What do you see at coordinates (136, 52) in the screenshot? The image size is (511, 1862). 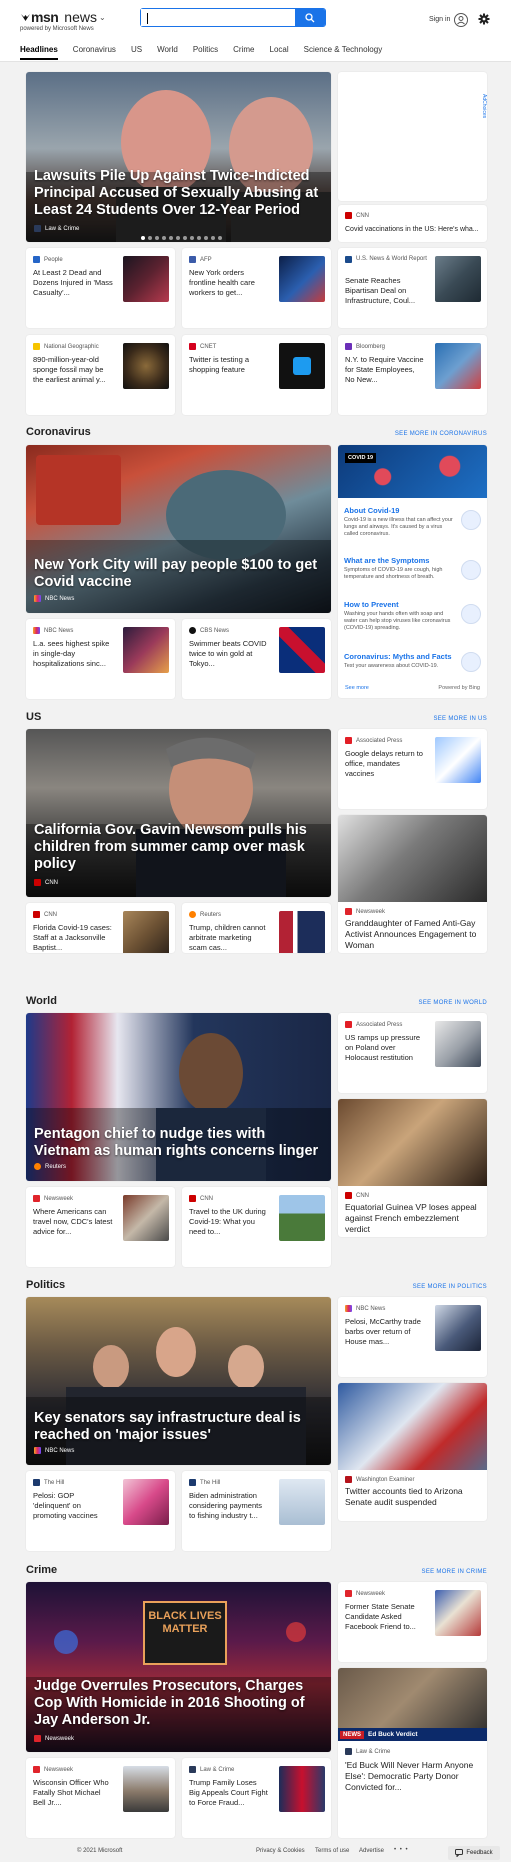 I see `nav-us: US` at bounding box center [136, 52].